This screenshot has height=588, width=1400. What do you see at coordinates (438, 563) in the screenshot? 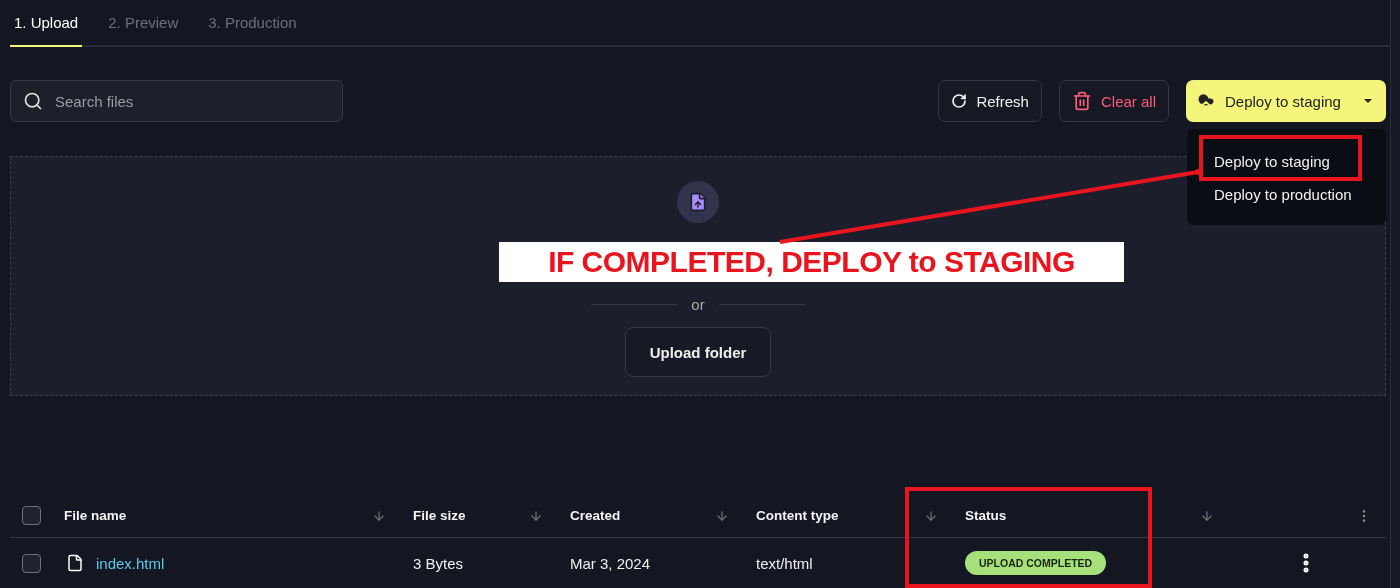
I see `table-cell: 3 Bytes` at bounding box center [438, 563].